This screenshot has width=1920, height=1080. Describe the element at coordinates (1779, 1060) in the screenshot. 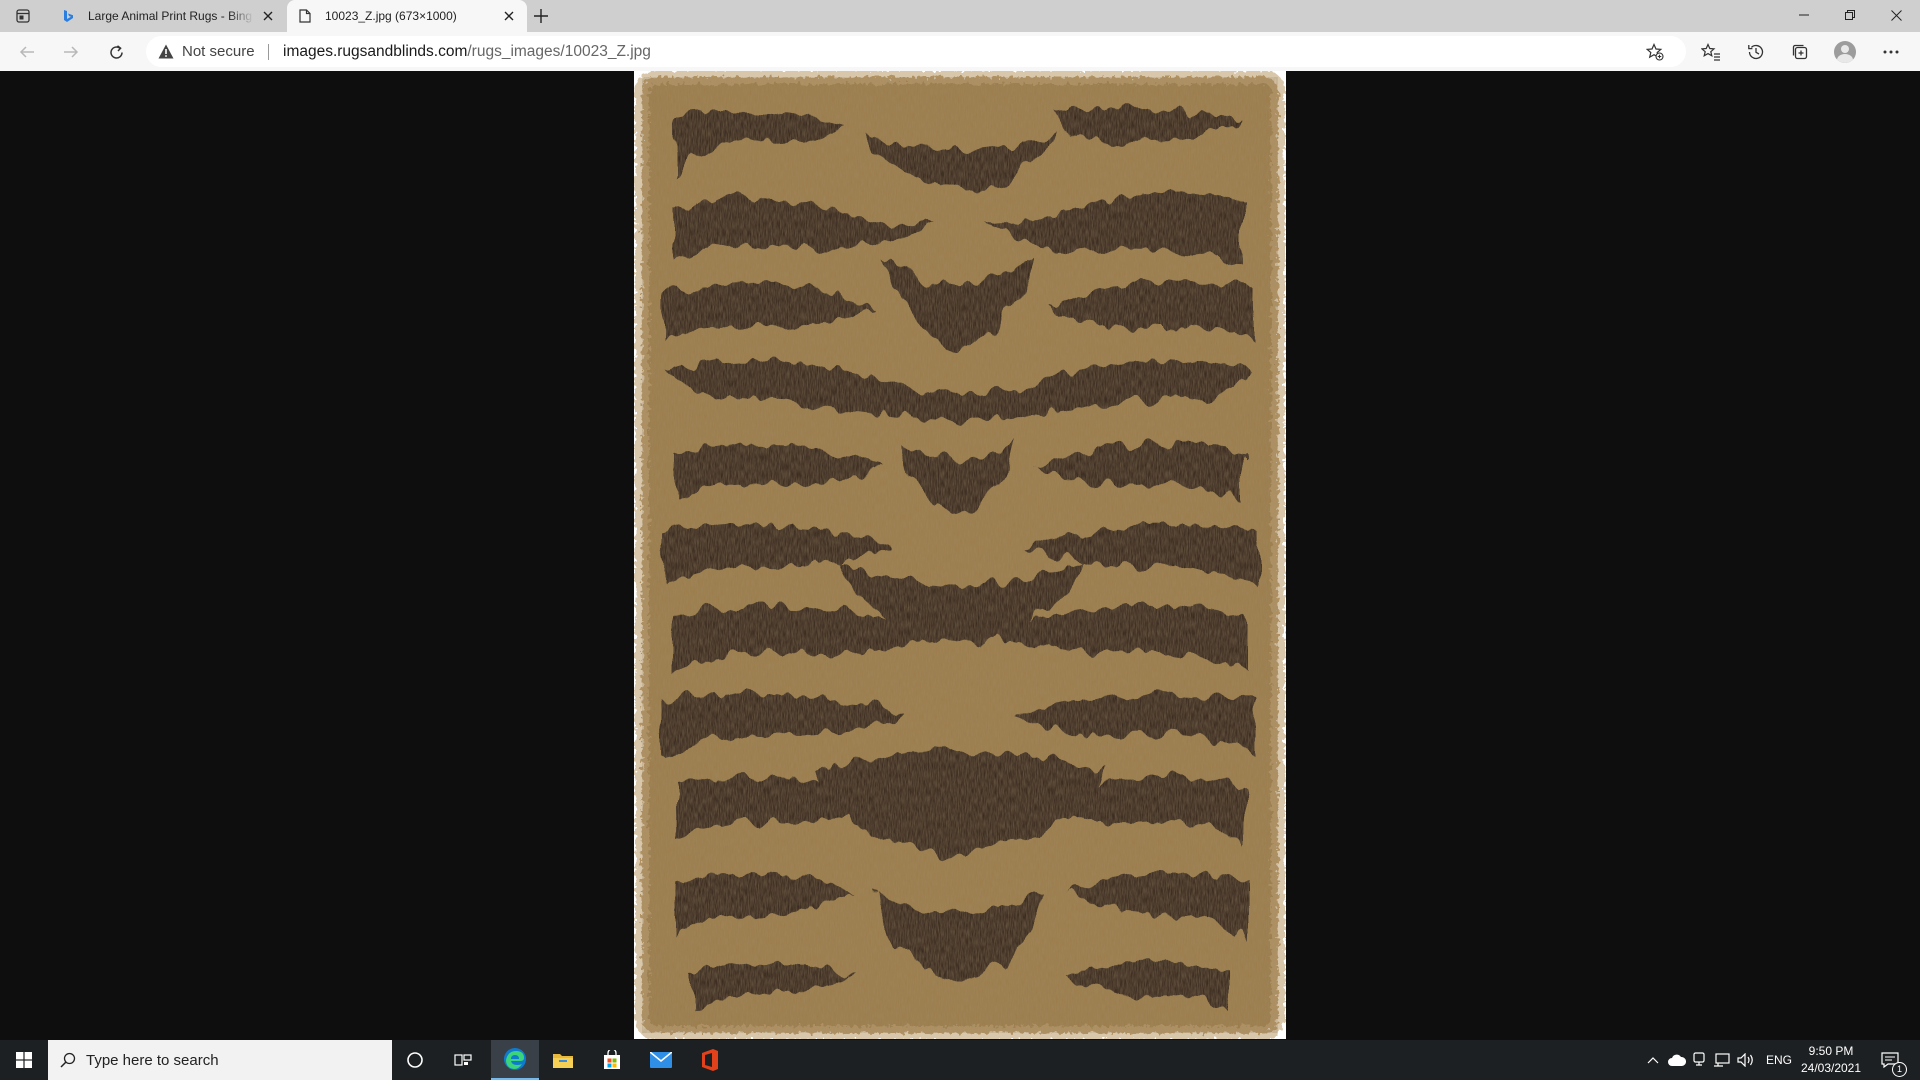

I see `language-indicator: ENG` at that location.